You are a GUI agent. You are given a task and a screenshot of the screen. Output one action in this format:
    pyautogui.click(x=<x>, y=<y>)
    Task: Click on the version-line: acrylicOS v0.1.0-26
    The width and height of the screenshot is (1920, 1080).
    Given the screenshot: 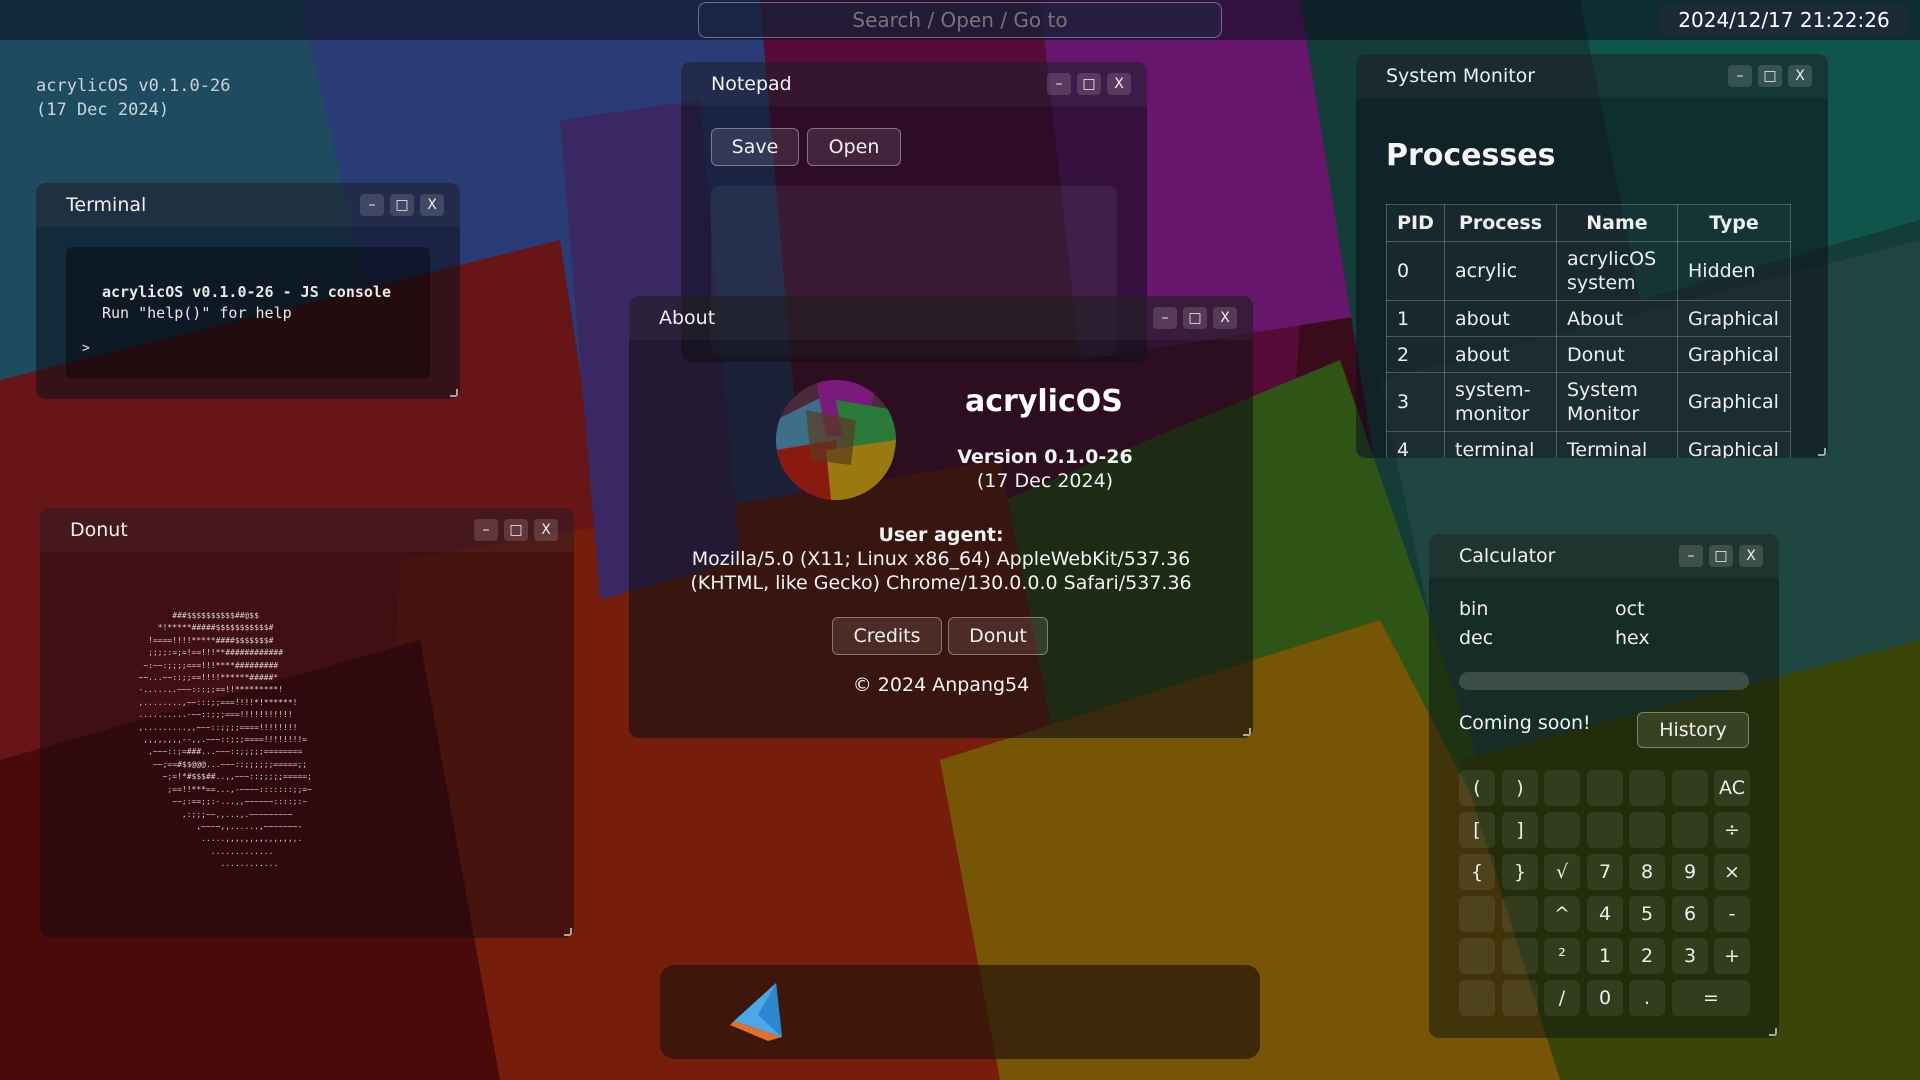 What is the action you would take?
    pyautogui.click(x=133, y=86)
    